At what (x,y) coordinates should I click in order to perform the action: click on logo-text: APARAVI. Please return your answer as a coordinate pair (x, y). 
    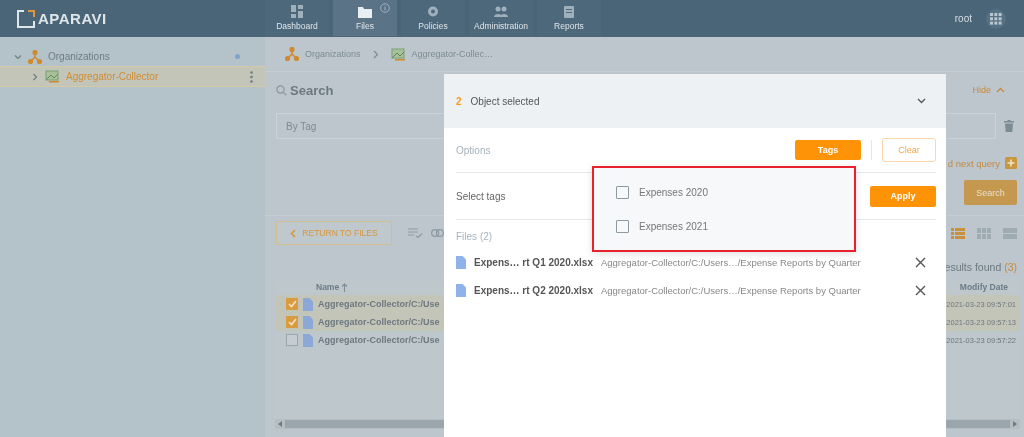
    Looking at the image, I should click on (72, 18).